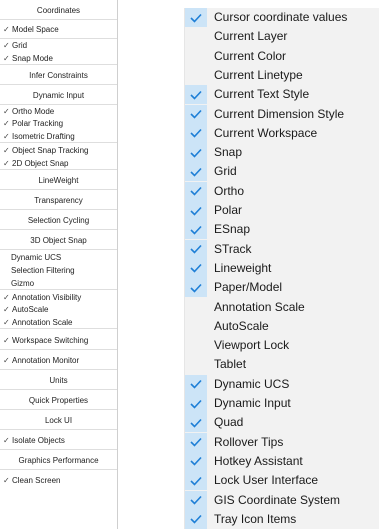 This screenshot has width=379, height=529. What do you see at coordinates (58, 112) in the screenshot?
I see `customization-item: ✓ Ortho Mode` at bounding box center [58, 112].